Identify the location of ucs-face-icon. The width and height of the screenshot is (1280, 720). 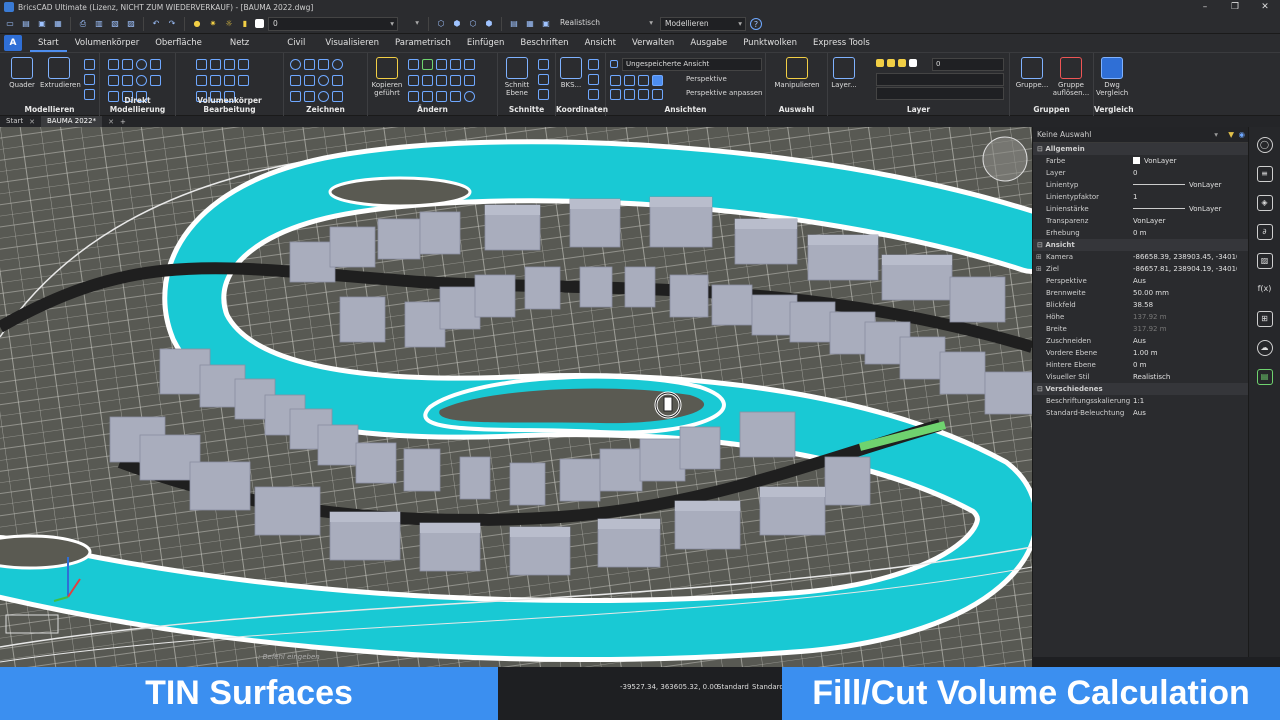
(593, 79).